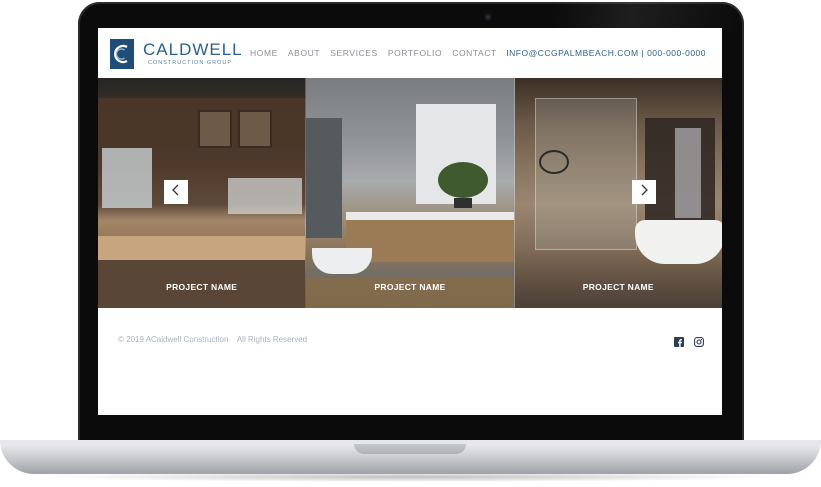 This screenshot has height=487, width=821. Describe the element at coordinates (190, 63) in the screenshot. I see `brand-tagline: CONSTRUCTION GROUP` at that location.